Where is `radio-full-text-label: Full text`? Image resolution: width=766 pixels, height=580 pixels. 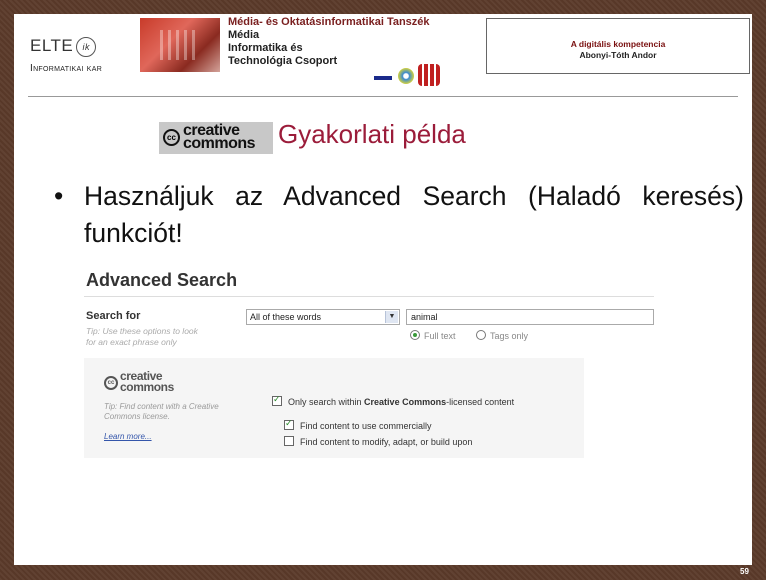
radio-full-text-label: Full text is located at coordinates (440, 336).